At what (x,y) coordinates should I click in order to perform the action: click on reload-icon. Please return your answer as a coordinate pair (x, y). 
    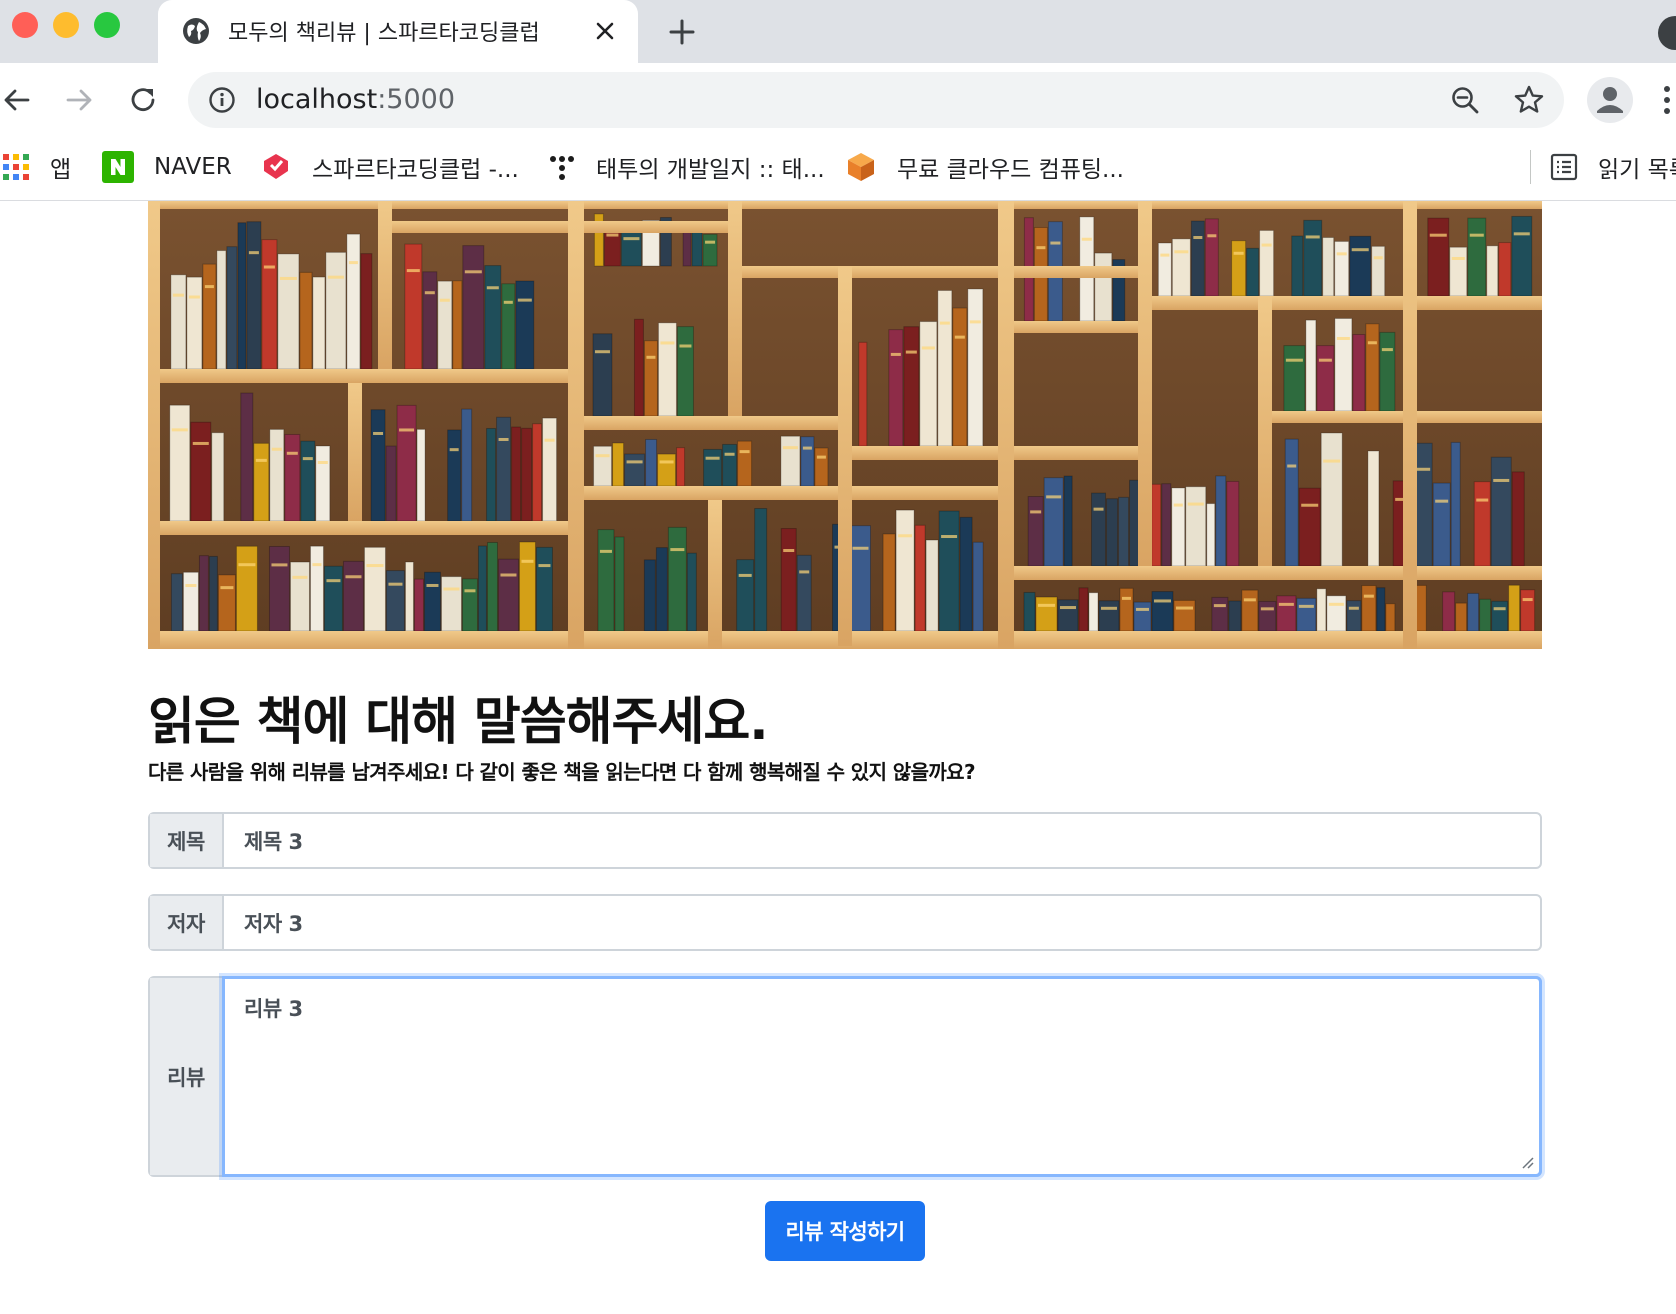
    Looking at the image, I should click on (143, 100).